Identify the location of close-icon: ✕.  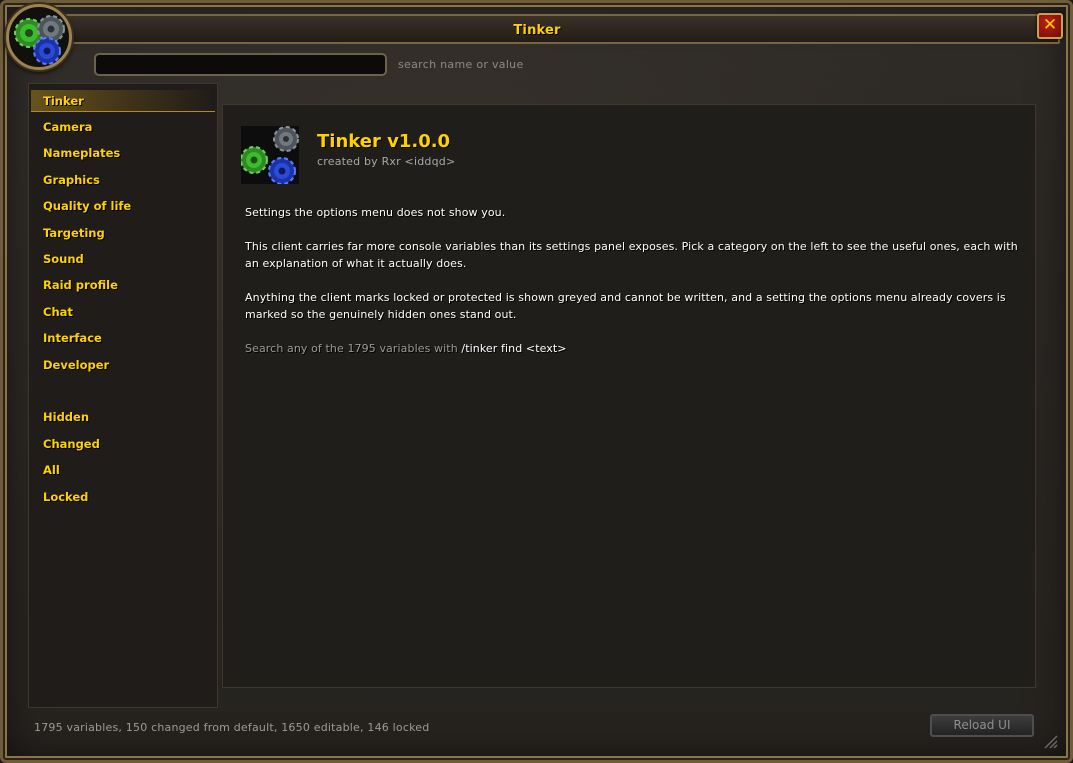
(1050, 25).